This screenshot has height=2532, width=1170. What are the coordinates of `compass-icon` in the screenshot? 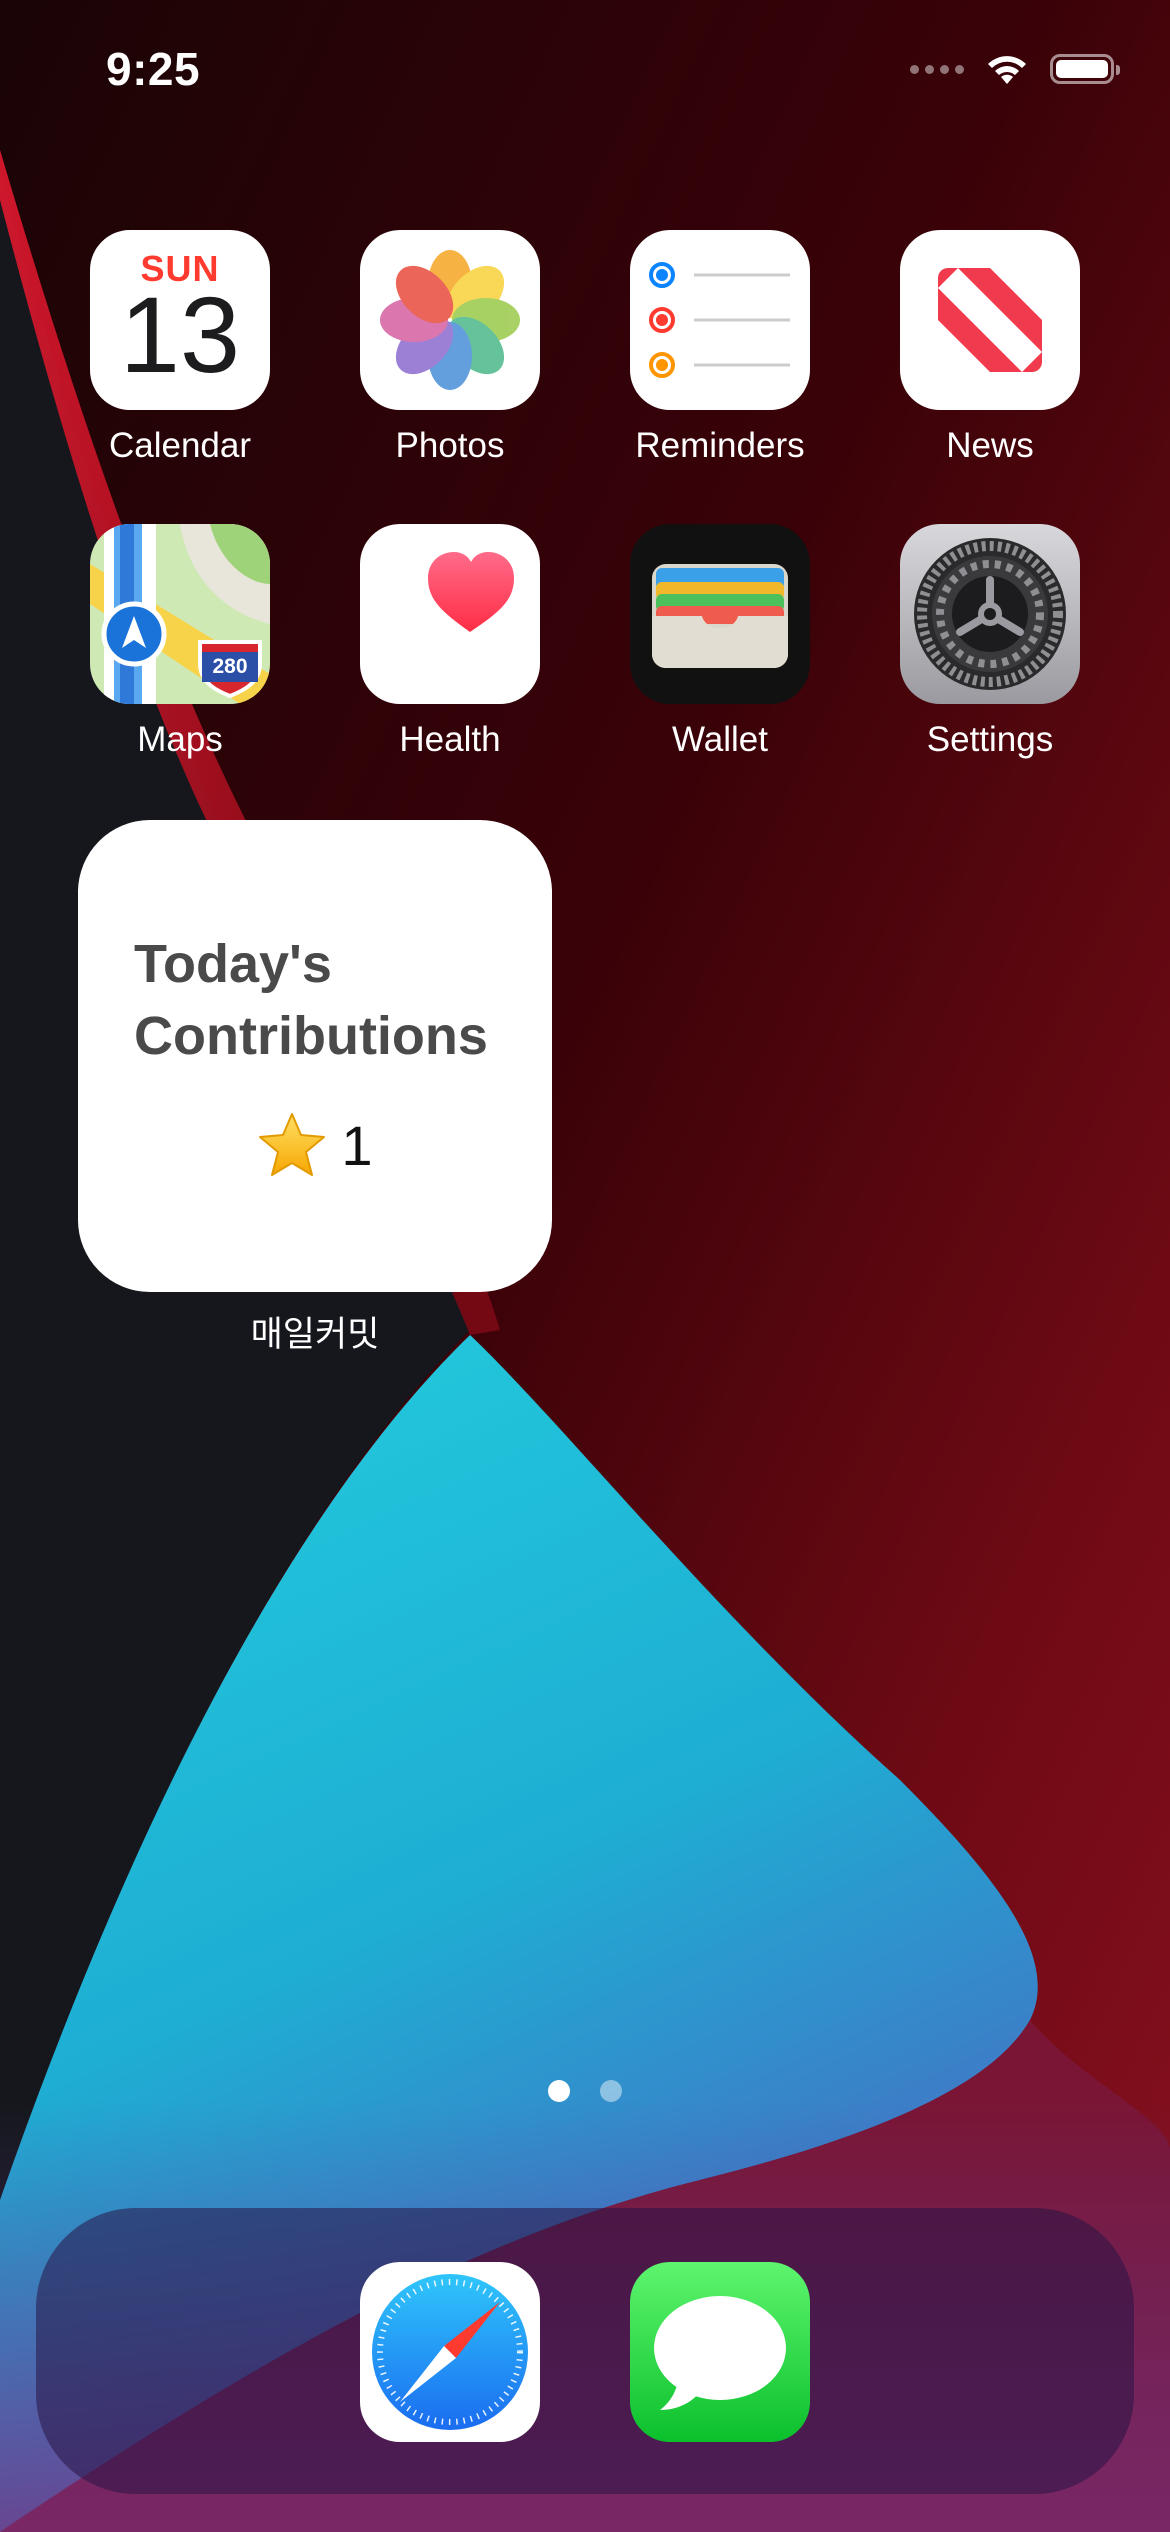 It's located at (450, 2352).